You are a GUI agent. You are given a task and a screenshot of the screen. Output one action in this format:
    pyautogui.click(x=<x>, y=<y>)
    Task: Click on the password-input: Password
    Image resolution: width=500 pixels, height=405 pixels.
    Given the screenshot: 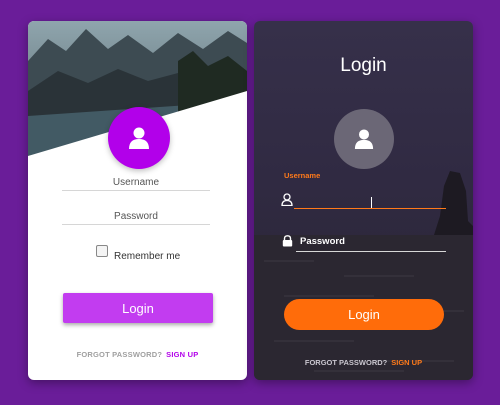 What is the action you would take?
    pyautogui.click(x=371, y=242)
    